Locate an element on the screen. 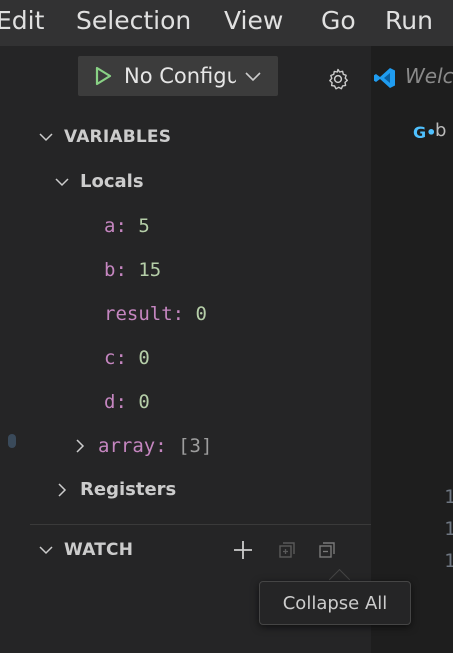 This screenshot has height=653, width=453. editor-tab-welcome: Welcome is located at coordinates (412, 80).